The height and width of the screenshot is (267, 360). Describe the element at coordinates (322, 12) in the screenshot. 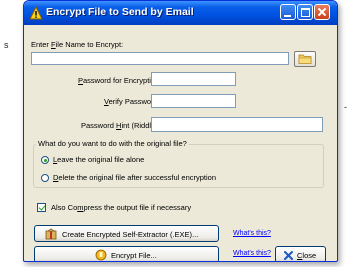

I see `close-window-button` at that location.